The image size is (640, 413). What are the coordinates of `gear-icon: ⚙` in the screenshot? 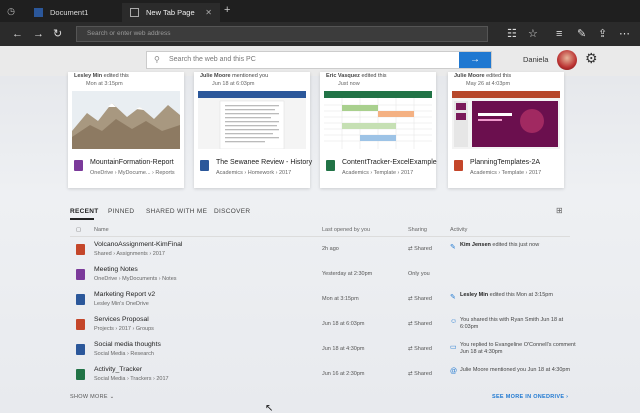 It's located at (591, 58).